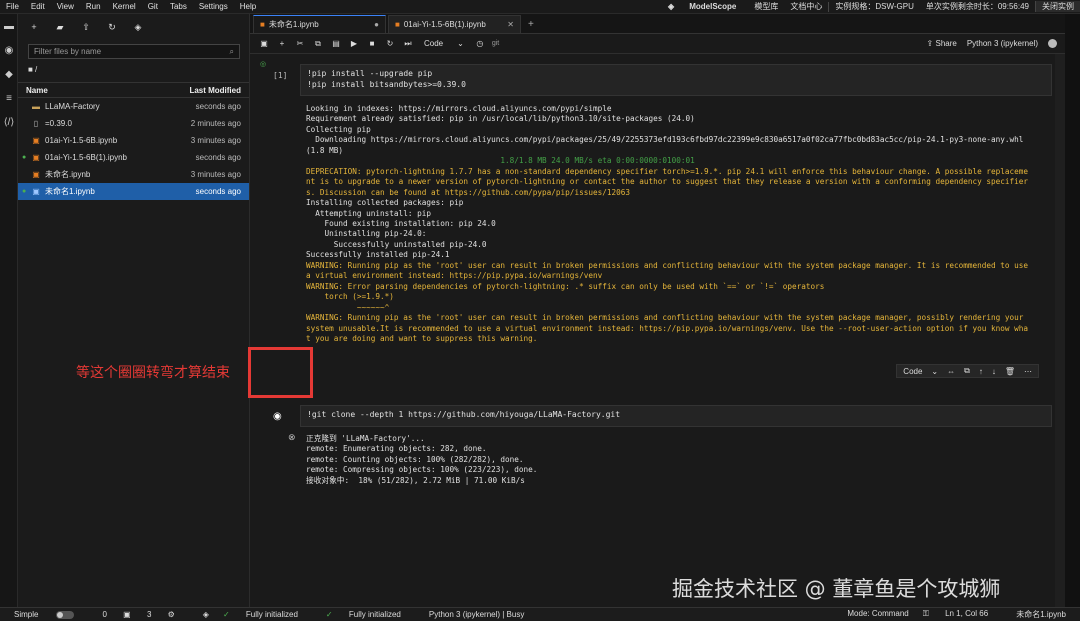 This screenshot has width=1080, height=621. What do you see at coordinates (282, 43) in the screenshot?
I see `insert-cell-icon: +` at bounding box center [282, 43].